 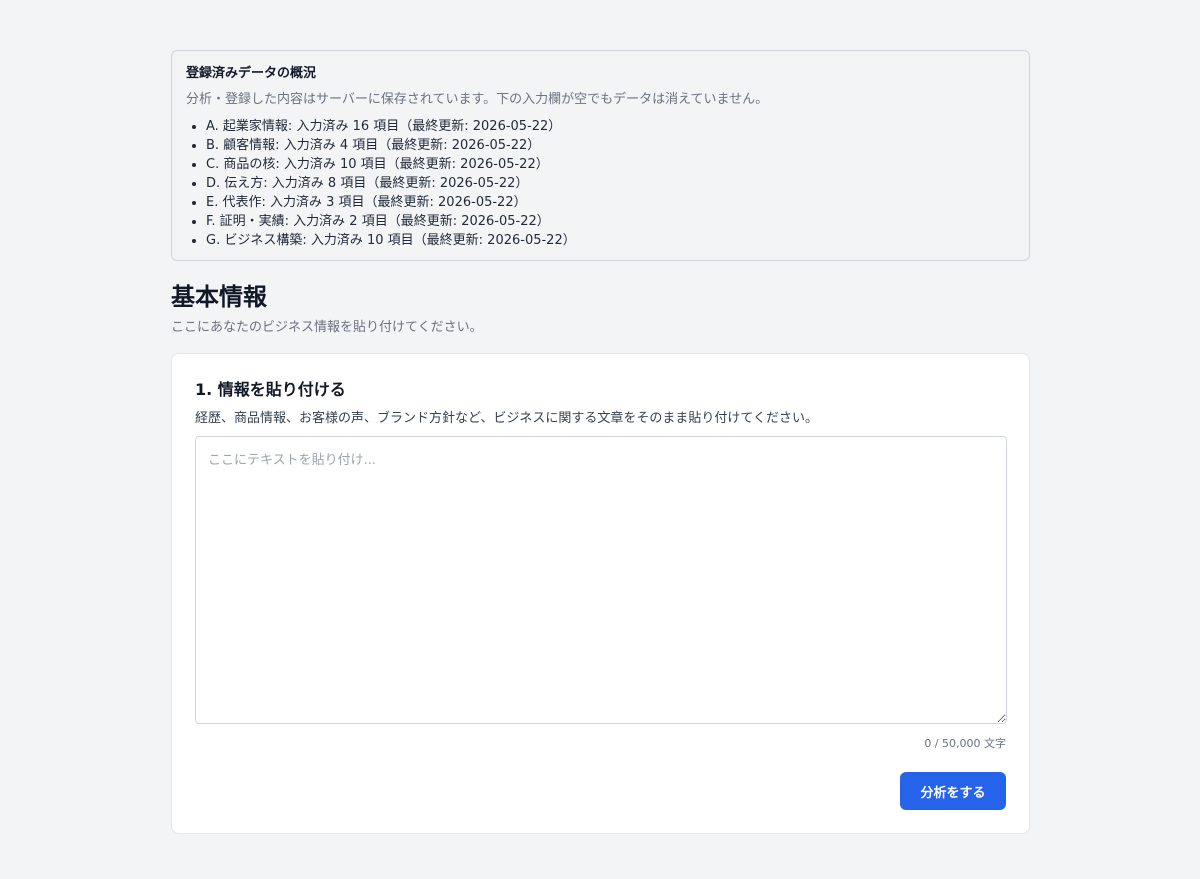 What do you see at coordinates (610, 126) in the screenshot?
I see `summary-item: A. 起業家情報: 入力済み 16 項目（最終更新: 2026-05-22）` at bounding box center [610, 126].